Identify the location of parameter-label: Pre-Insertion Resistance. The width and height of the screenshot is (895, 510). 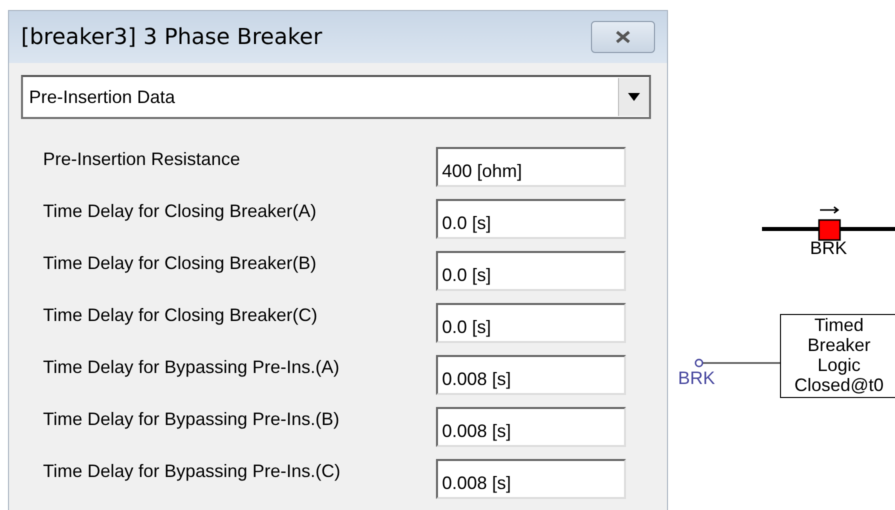
(142, 159).